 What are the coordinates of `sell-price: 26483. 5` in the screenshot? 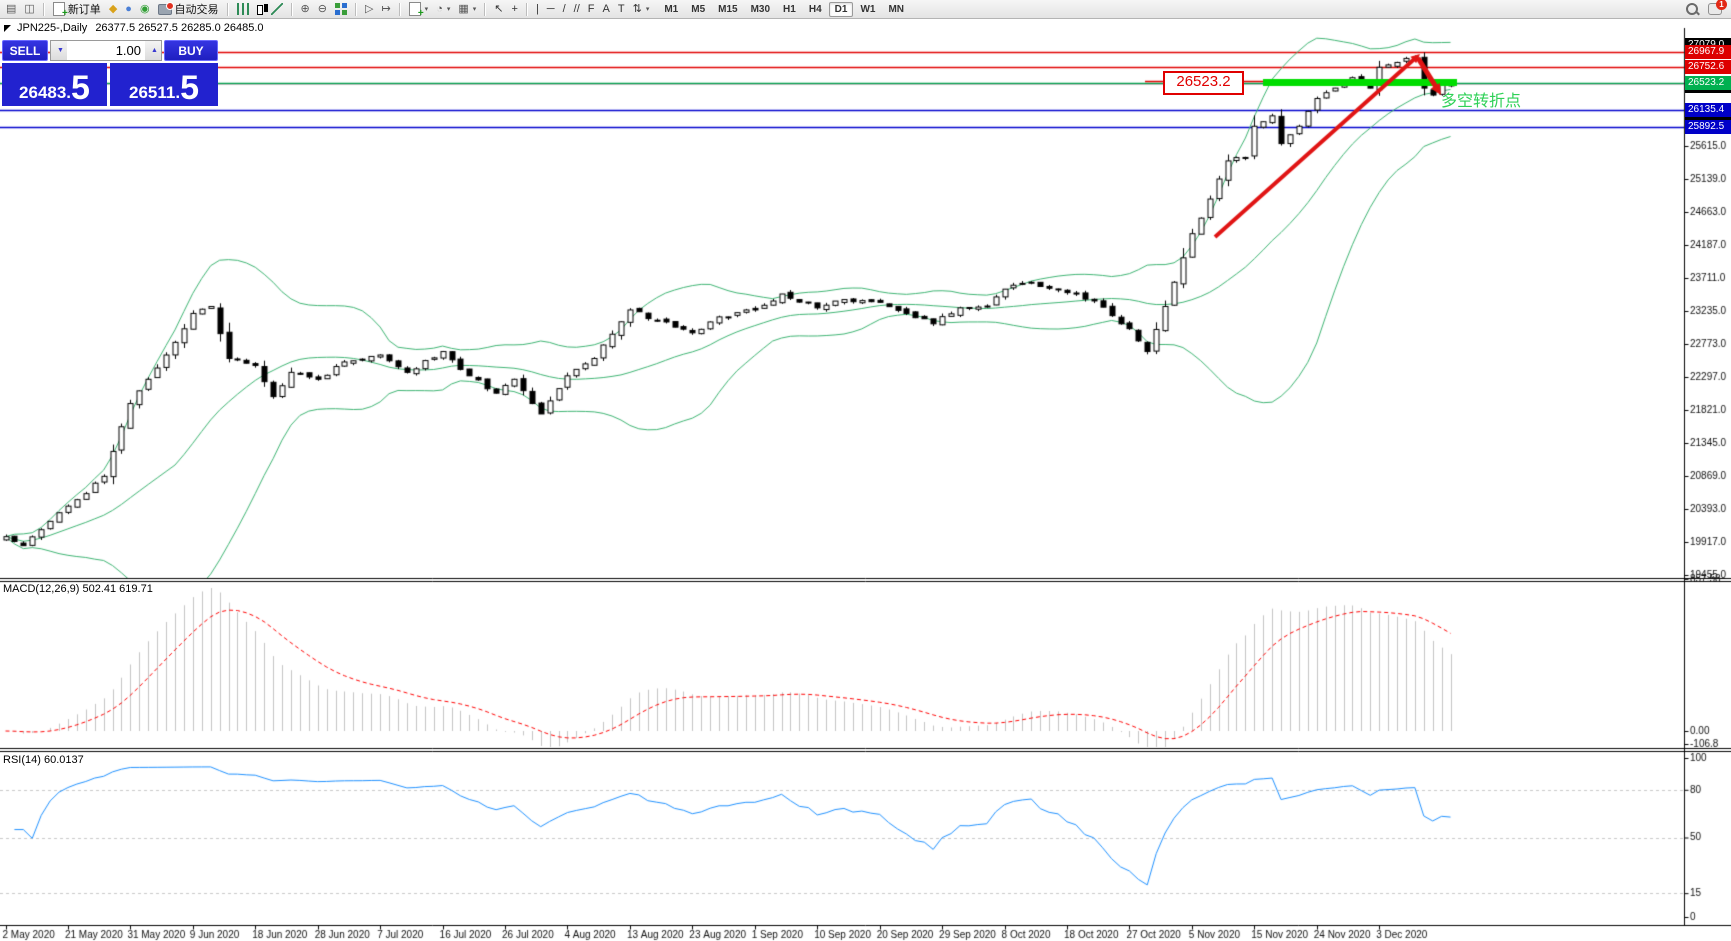 It's located at (54, 84).